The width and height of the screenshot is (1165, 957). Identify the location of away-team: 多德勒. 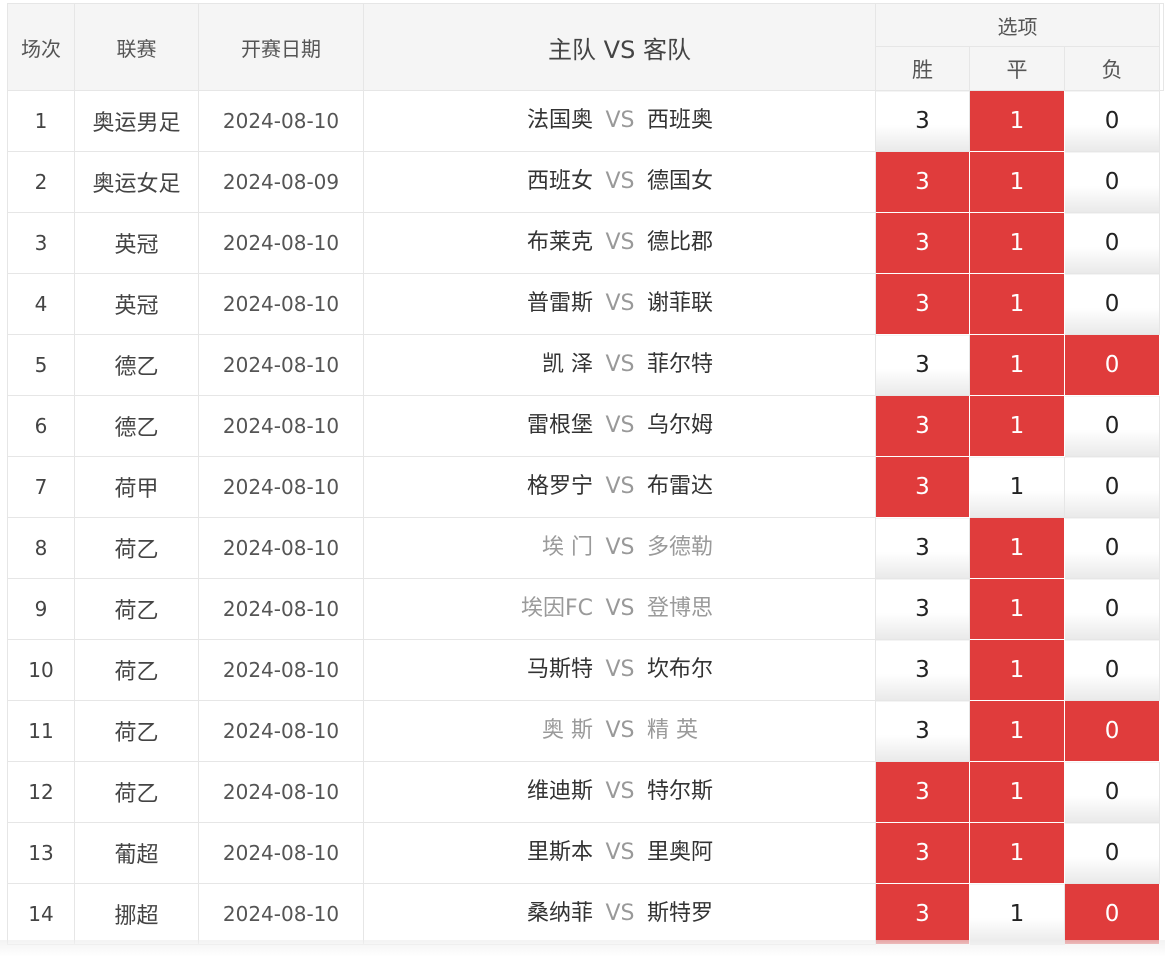
(680, 547).